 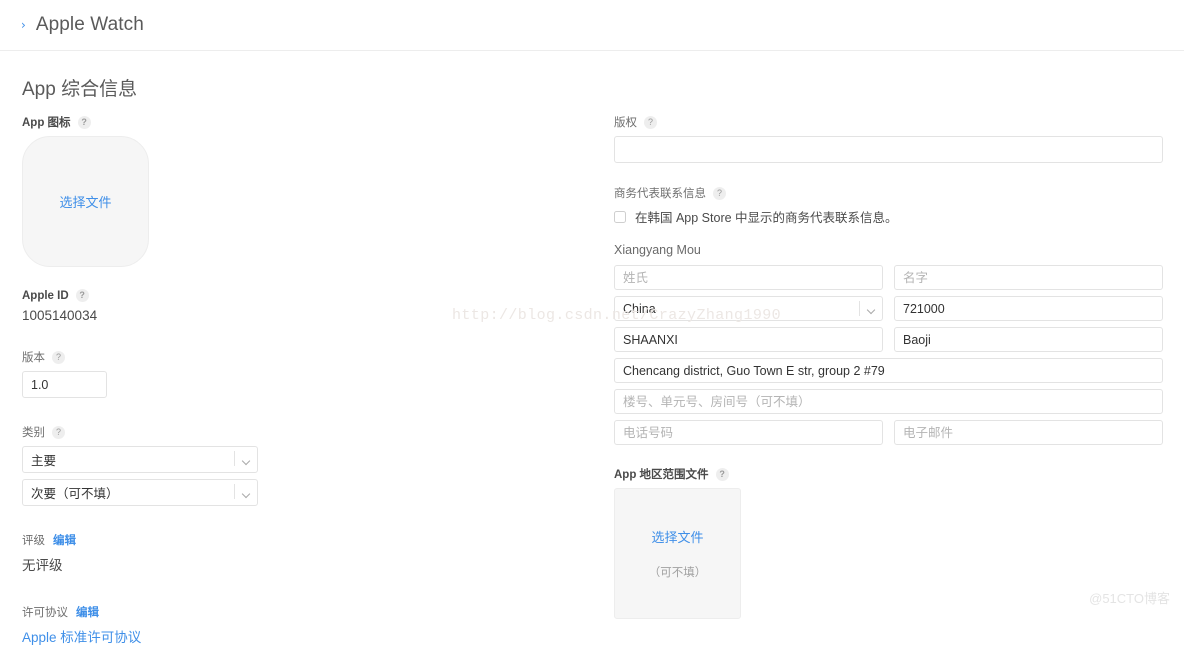 What do you see at coordinates (23, 25) in the screenshot?
I see `chevron-right-icon: ›` at bounding box center [23, 25].